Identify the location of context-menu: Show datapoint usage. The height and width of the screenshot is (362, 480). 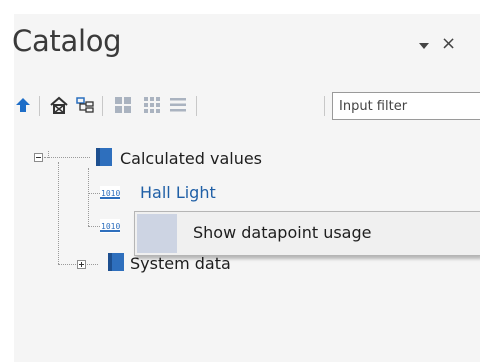
(307, 233).